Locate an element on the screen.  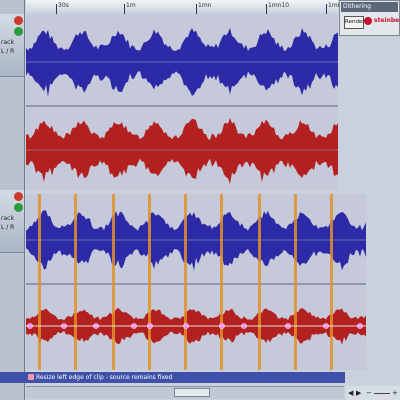
left-channel-waveform is located at coordinates (182, 62).